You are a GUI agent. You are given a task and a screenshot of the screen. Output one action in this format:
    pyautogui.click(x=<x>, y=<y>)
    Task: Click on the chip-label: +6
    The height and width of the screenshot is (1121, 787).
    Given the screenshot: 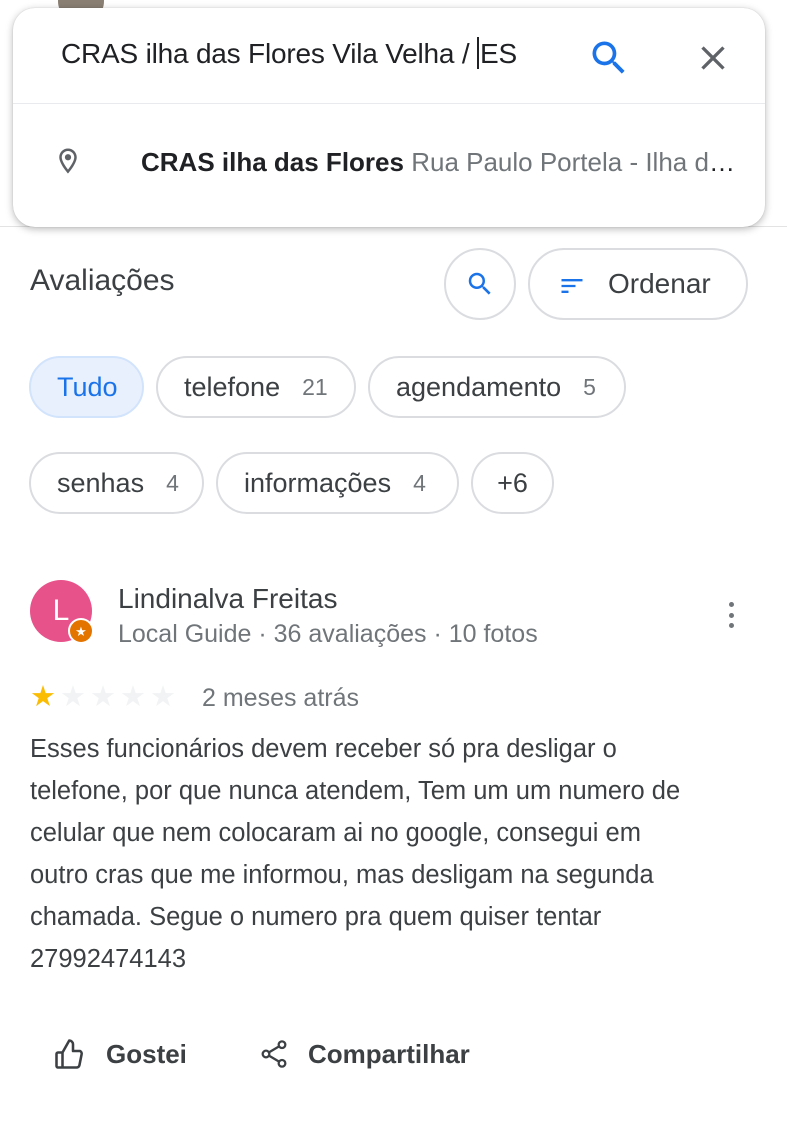 What is the action you would take?
    pyautogui.click(x=512, y=482)
    